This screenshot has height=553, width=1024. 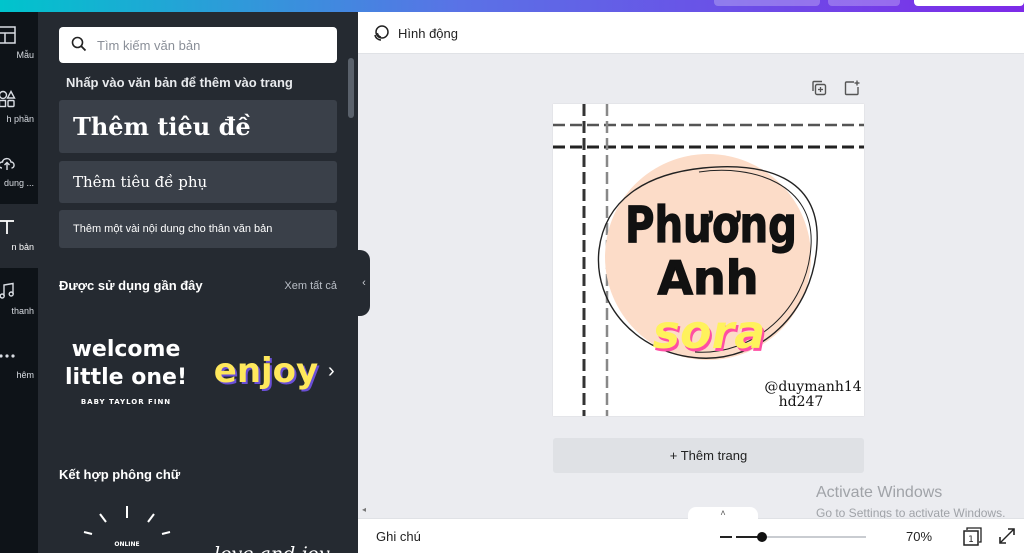 What do you see at coordinates (428, 33) in the screenshot?
I see `animate-label: Hình động` at bounding box center [428, 33].